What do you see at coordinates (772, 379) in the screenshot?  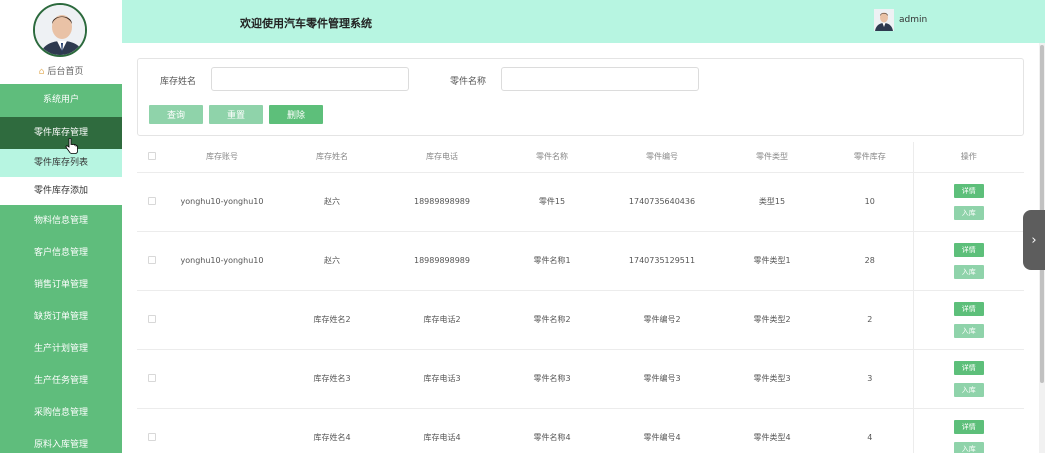 I see `cell-part-type: 零件类型3` at bounding box center [772, 379].